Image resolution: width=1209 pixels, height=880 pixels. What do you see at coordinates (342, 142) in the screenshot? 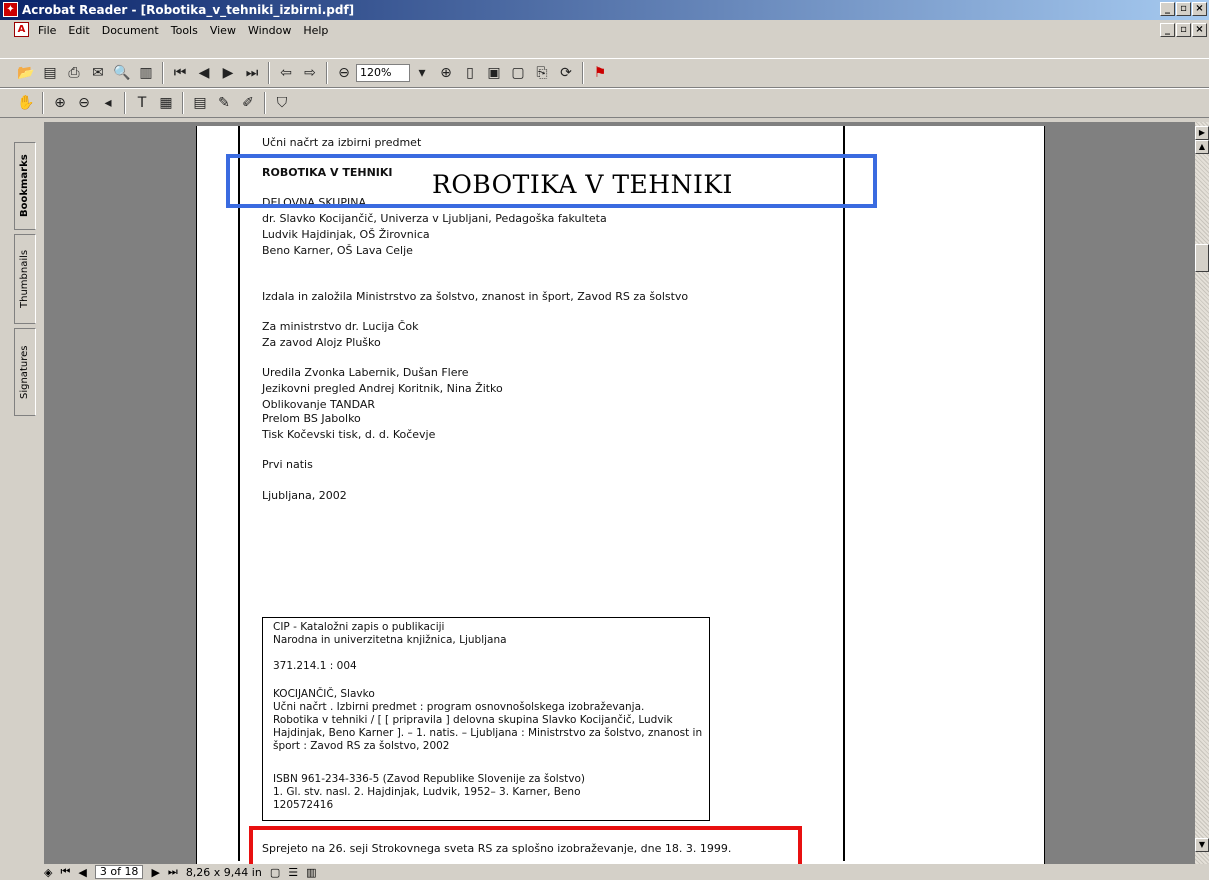
I see `doc-header: Učni načrt za izbirni predmet` at bounding box center [342, 142].